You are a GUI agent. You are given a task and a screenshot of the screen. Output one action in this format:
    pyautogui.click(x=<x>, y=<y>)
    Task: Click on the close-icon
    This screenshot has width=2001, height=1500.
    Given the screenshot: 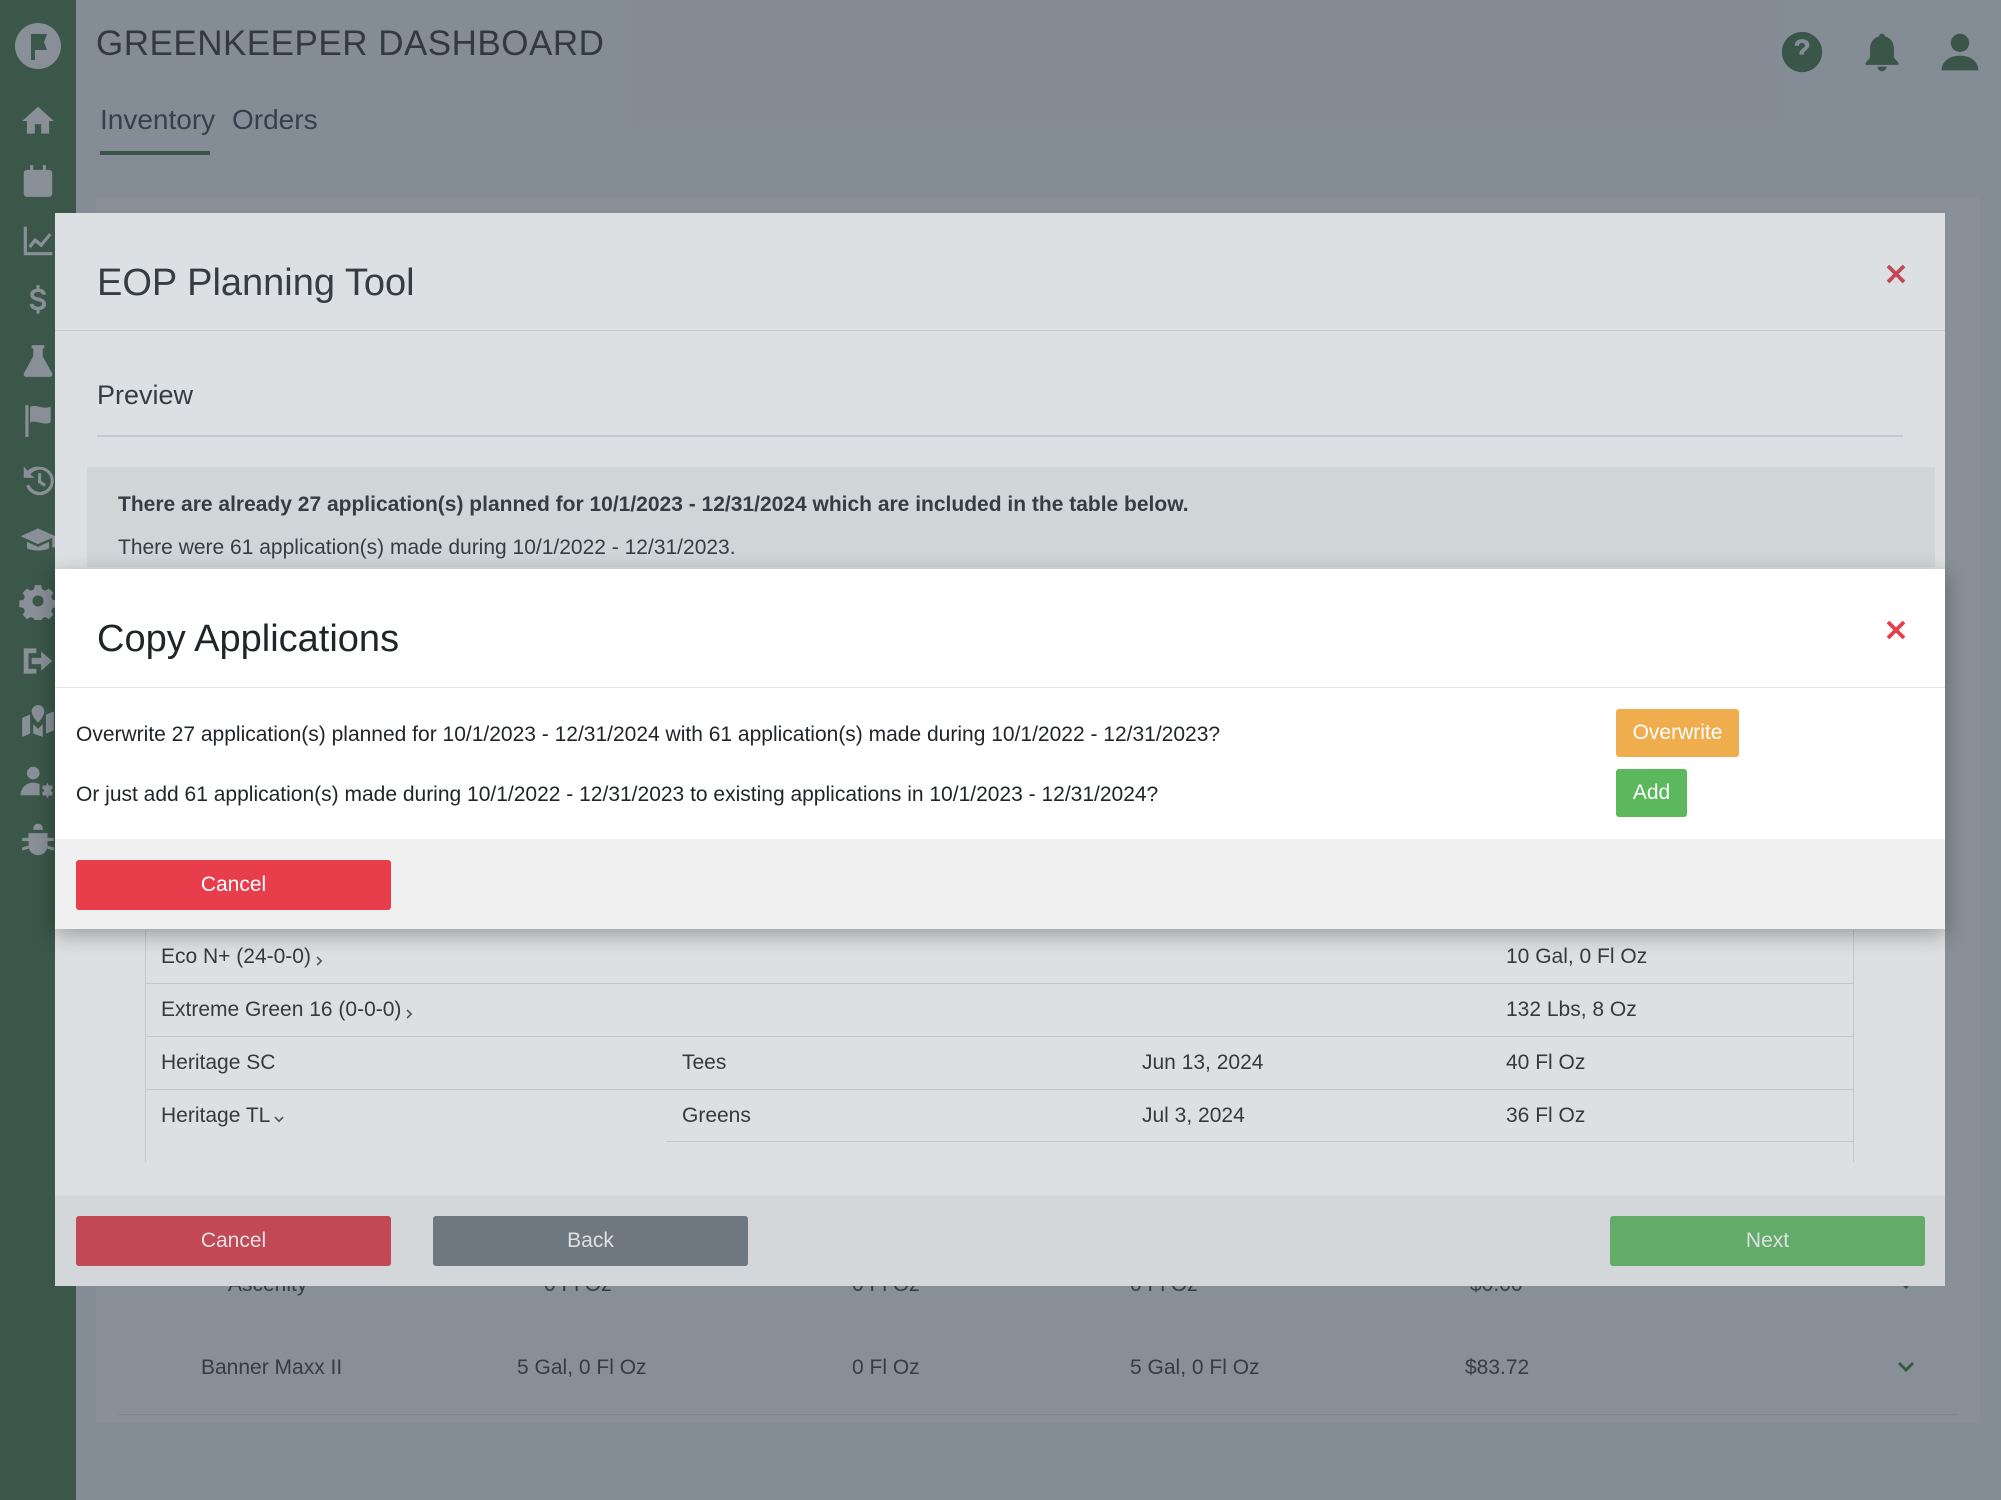 What is the action you would take?
    pyautogui.click(x=1896, y=630)
    